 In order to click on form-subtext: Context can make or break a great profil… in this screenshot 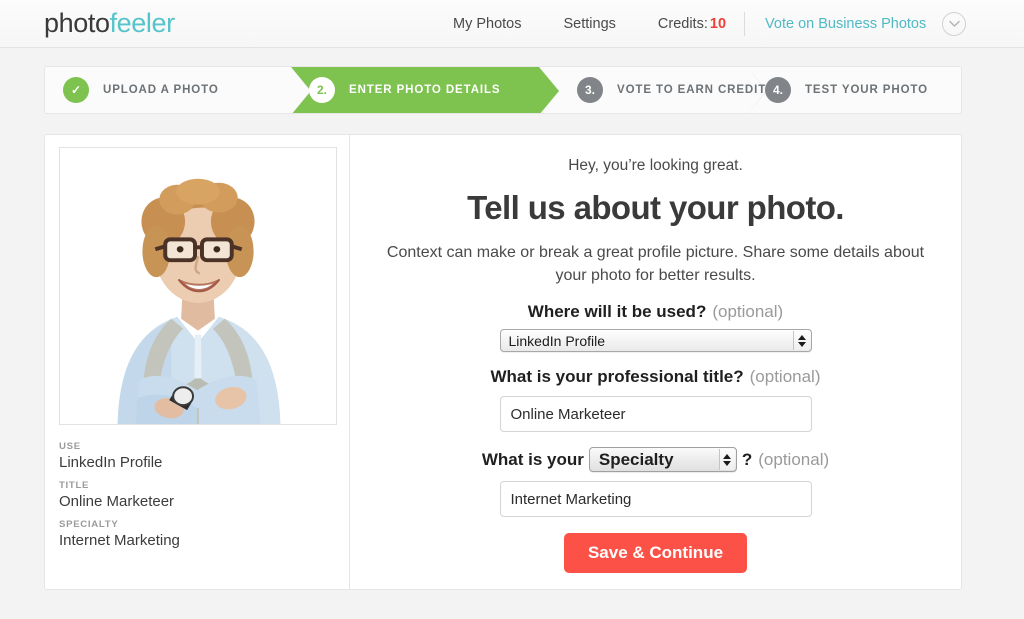, I will do `click(655, 264)`.